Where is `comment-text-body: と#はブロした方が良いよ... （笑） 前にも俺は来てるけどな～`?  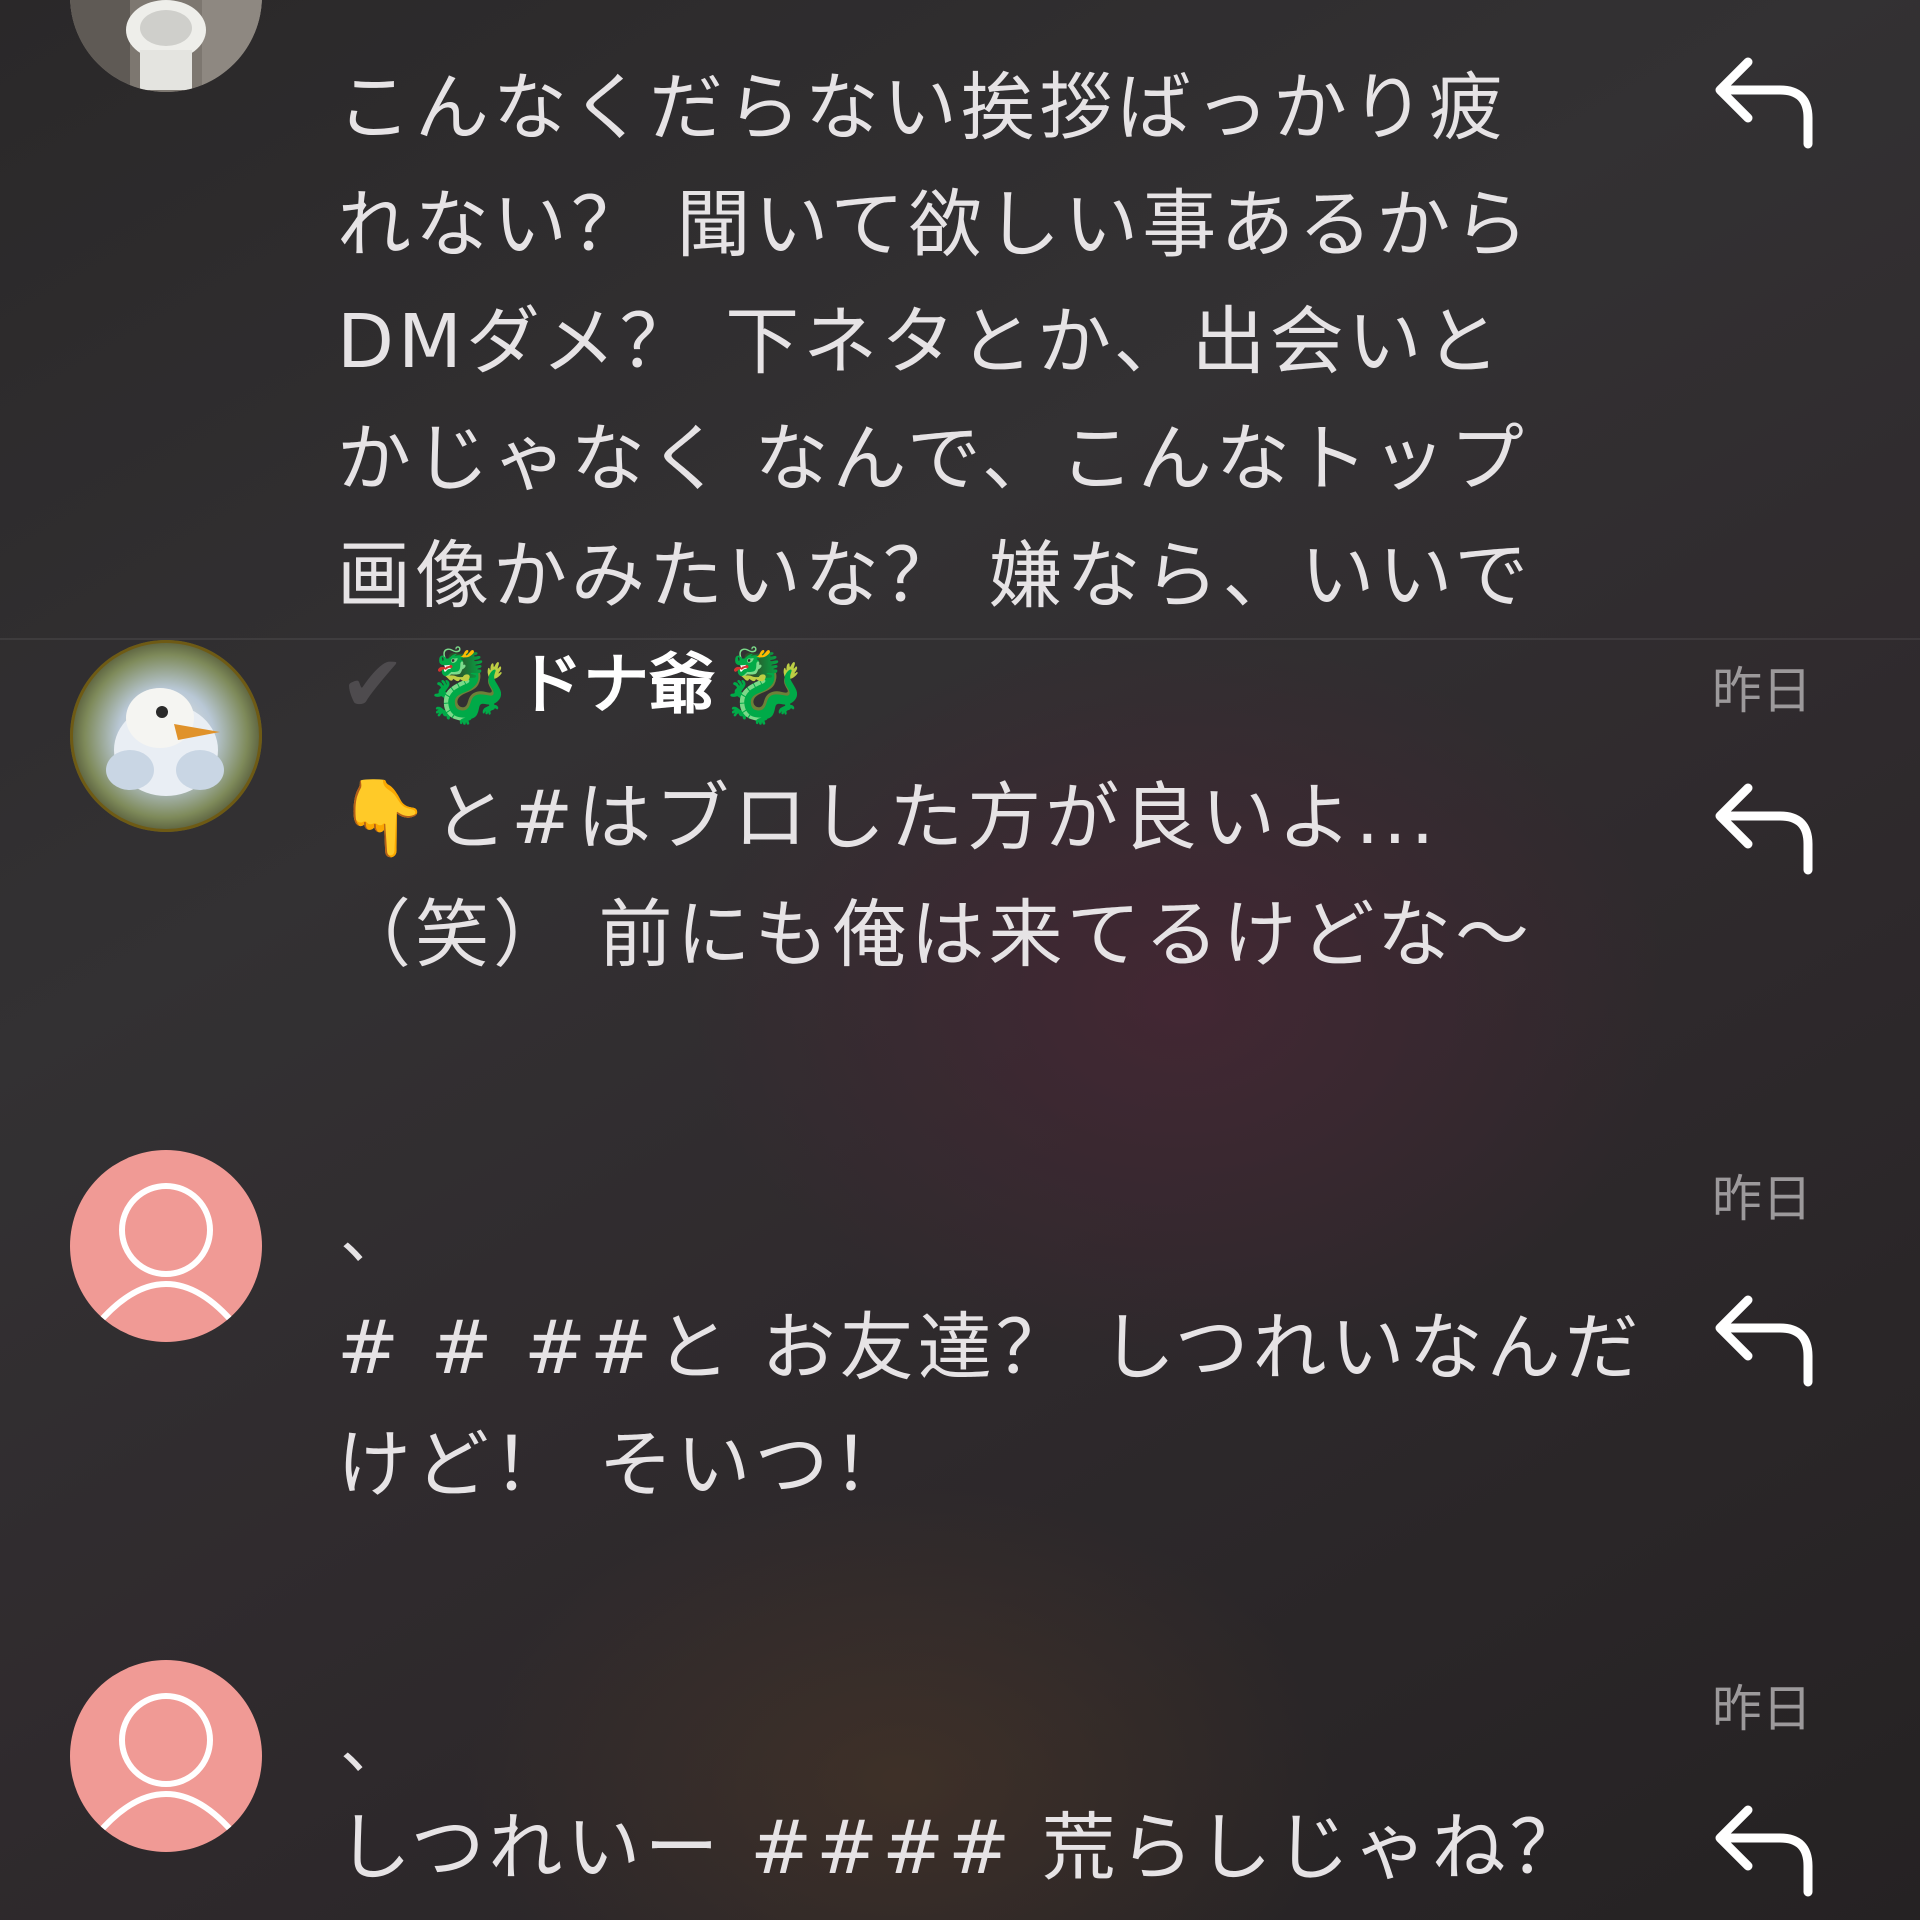 comment-text-body: と#はブロした方が良いよ... （笑） 前にも俺は来てるけどな～ is located at coordinates (935, 876).